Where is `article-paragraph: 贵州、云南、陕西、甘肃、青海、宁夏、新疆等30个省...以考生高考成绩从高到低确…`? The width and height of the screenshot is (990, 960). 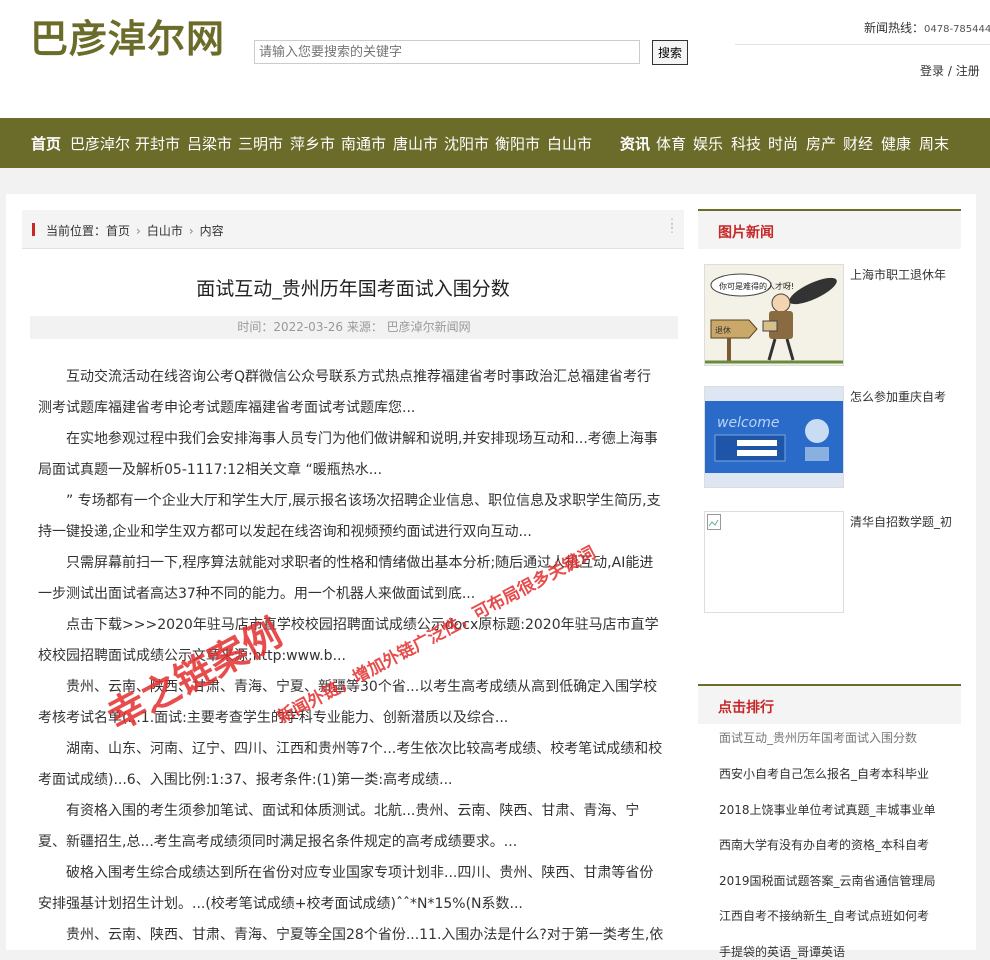 article-paragraph: 贵州、云南、陕西、甘肃、青海、宁夏、新疆等30个省...以考生高考成绩从高到低确… is located at coordinates (348, 702).